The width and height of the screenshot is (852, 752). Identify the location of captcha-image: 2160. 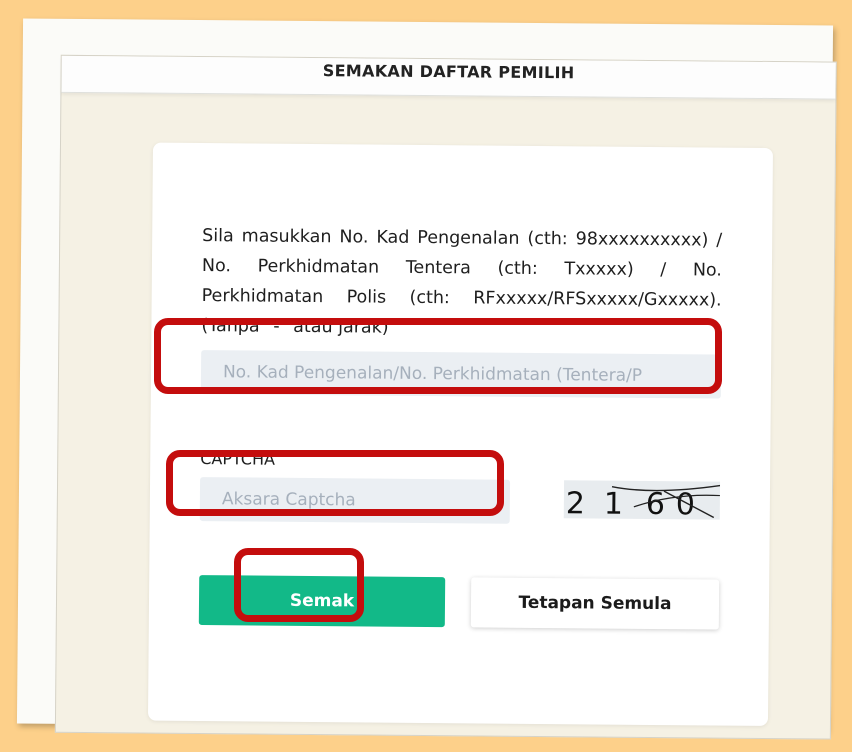
(642, 500).